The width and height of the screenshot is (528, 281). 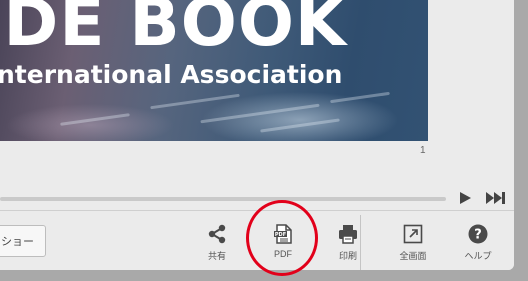 I want to click on pdf-icon: PDF, so click(x=283, y=234).